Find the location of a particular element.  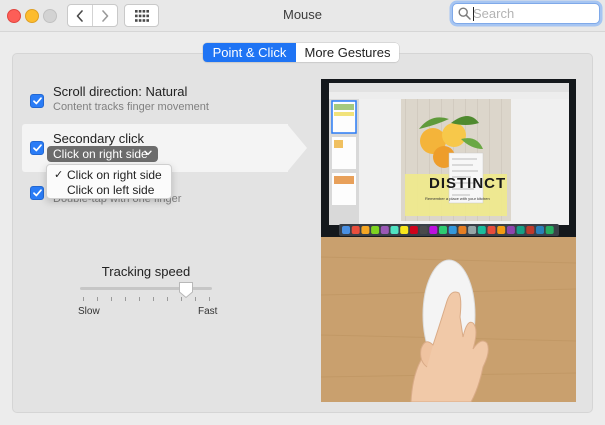

menu-item-right-side: ✓ Click on right side is located at coordinates (109, 175).